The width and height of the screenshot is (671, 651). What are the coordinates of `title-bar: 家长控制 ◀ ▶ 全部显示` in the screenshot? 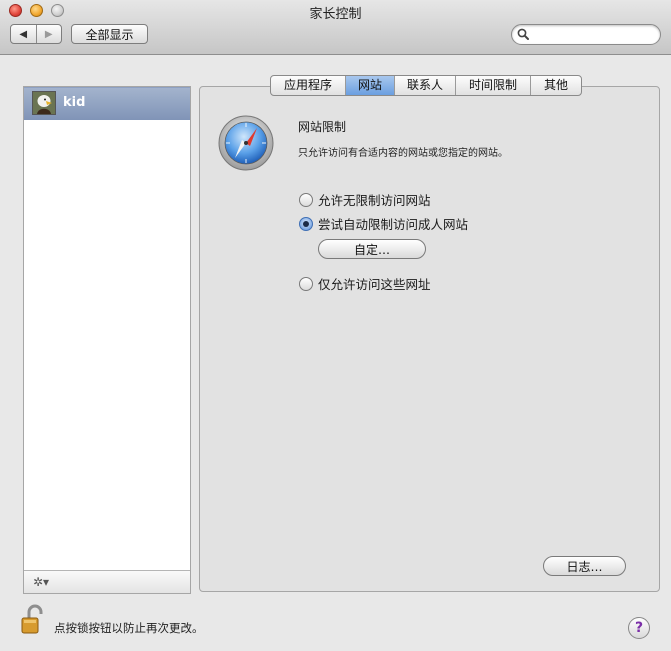 It's located at (335, 27).